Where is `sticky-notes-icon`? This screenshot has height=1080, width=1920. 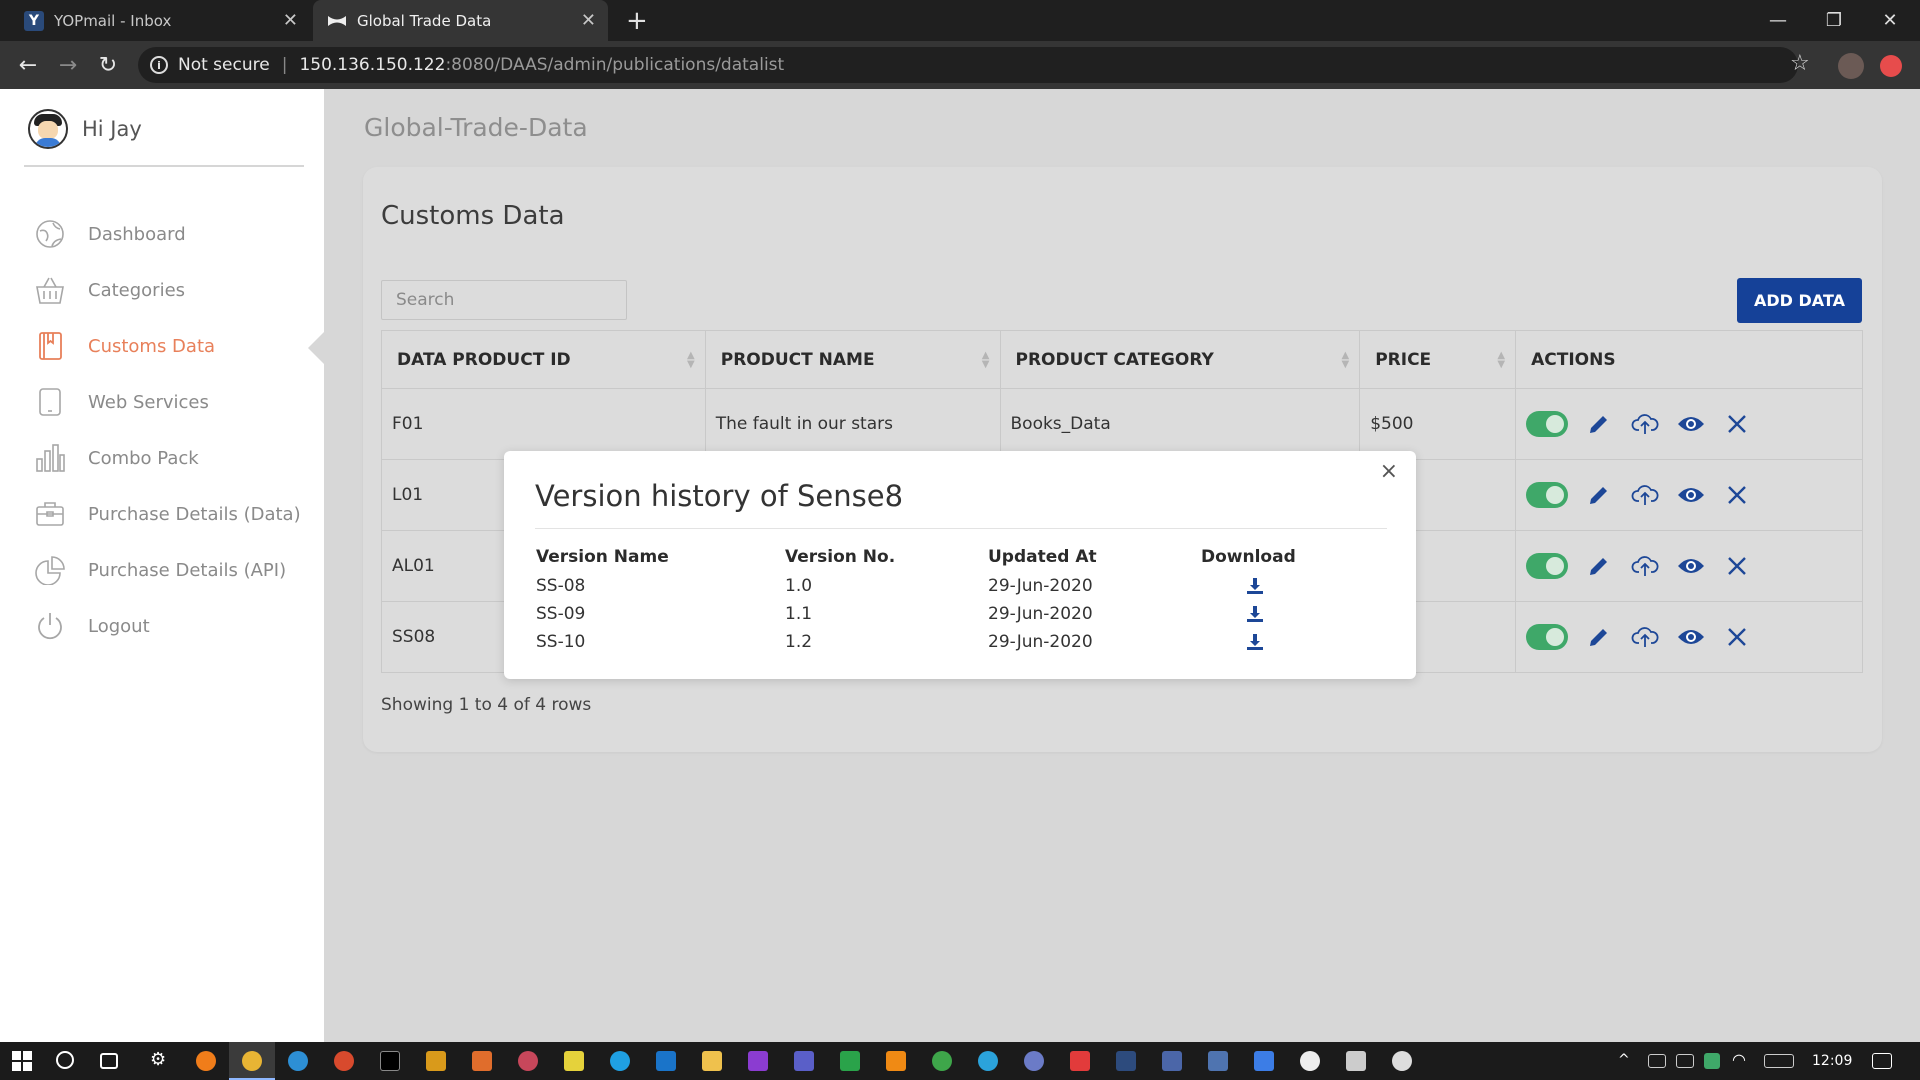
sticky-notes-icon is located at coordinates (574, 1061).